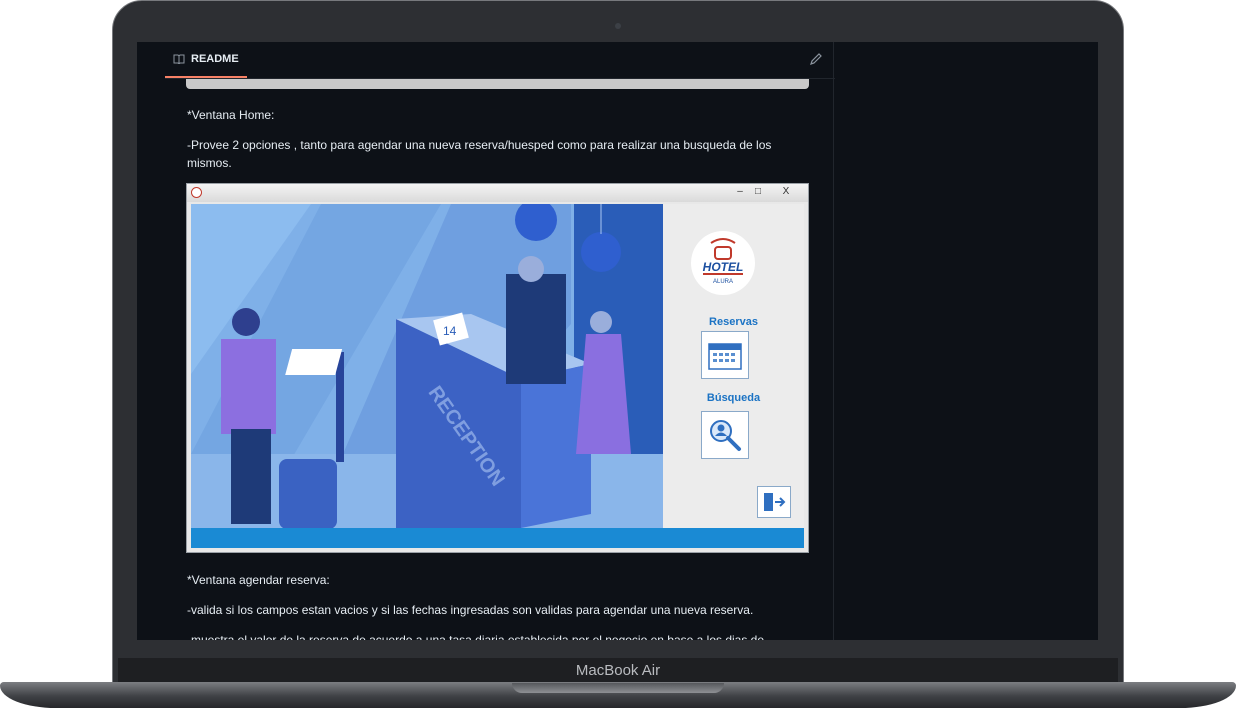  Describe the element at coordinates (740, 192) in the screenshot. I see `minimize-button: –` at that location.